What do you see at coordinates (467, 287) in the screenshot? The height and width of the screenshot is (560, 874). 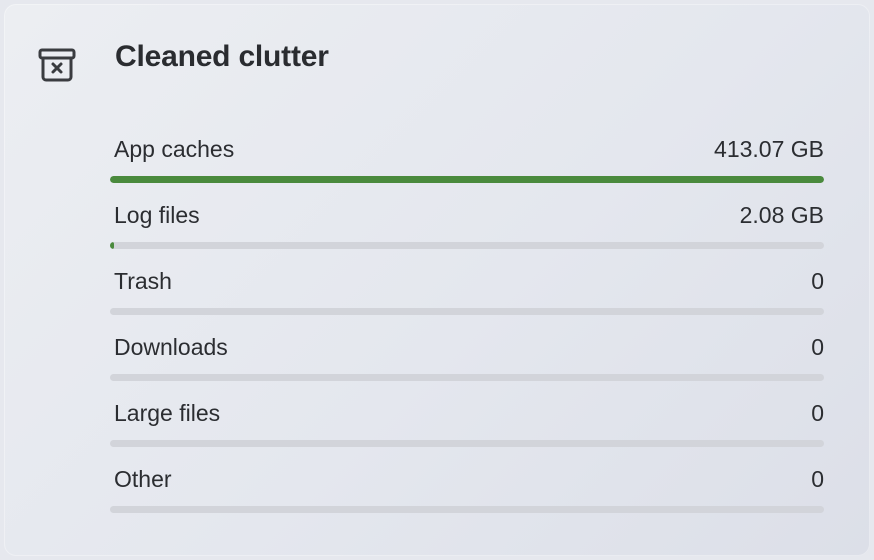 I see `list-item-trash: Trash 0` at bounding box center [467, 287].